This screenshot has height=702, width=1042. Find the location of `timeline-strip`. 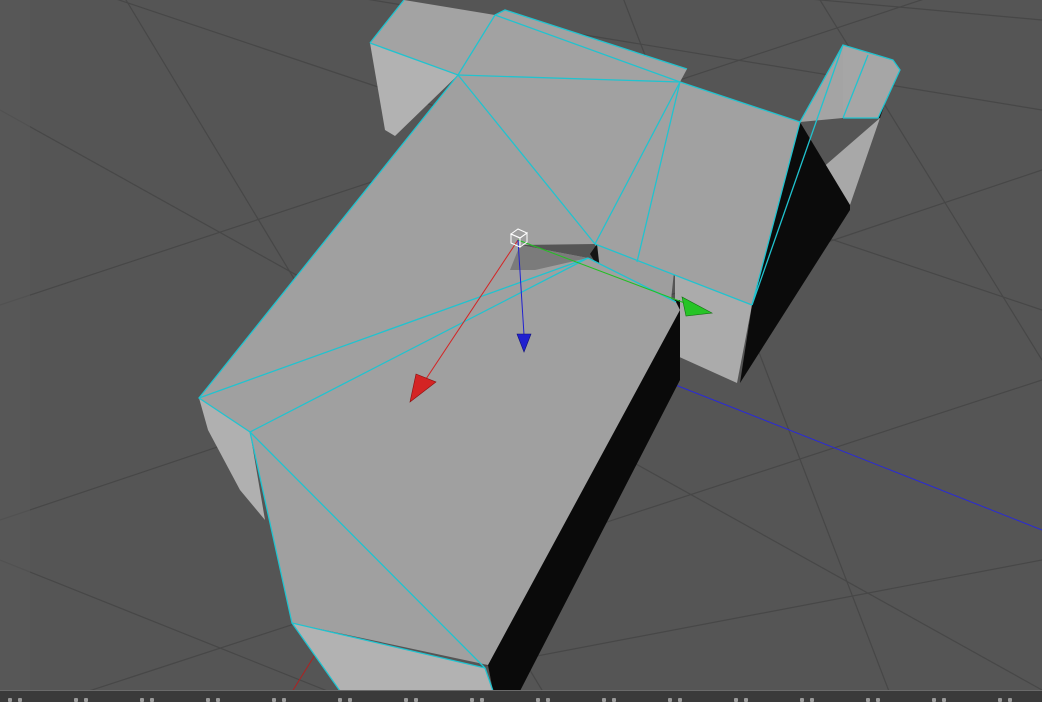

timeline-strip is located at coordinates (521, 696).